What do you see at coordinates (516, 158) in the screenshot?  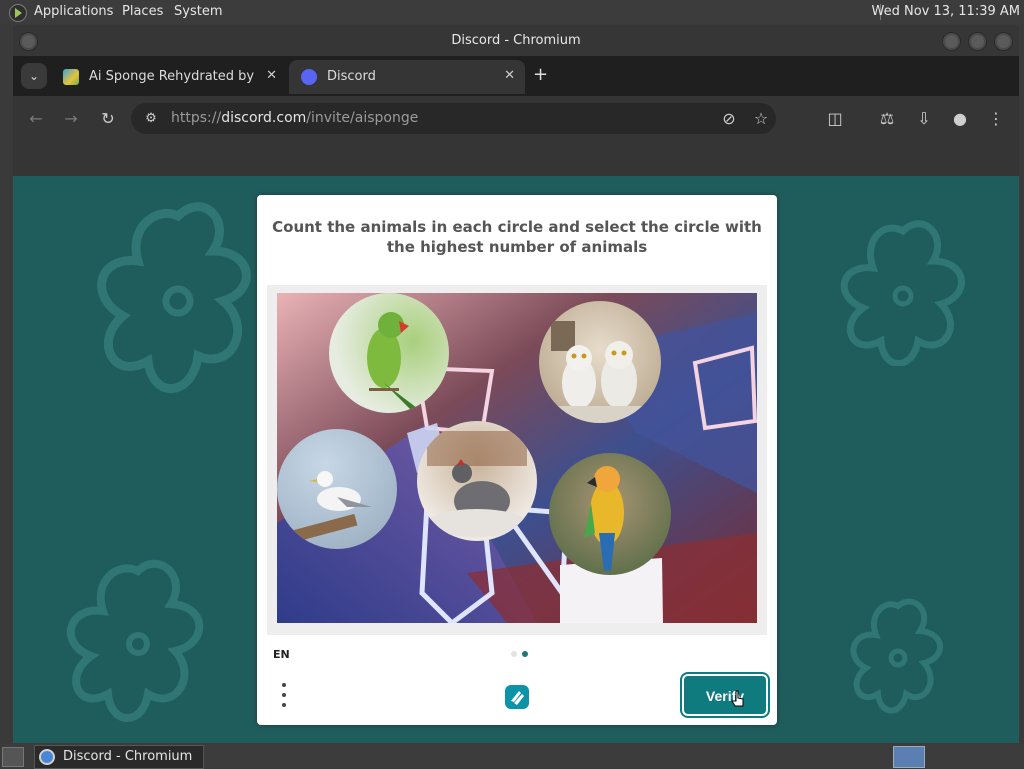 I see `bookmarks-bar` at bounding box center [516, 158].